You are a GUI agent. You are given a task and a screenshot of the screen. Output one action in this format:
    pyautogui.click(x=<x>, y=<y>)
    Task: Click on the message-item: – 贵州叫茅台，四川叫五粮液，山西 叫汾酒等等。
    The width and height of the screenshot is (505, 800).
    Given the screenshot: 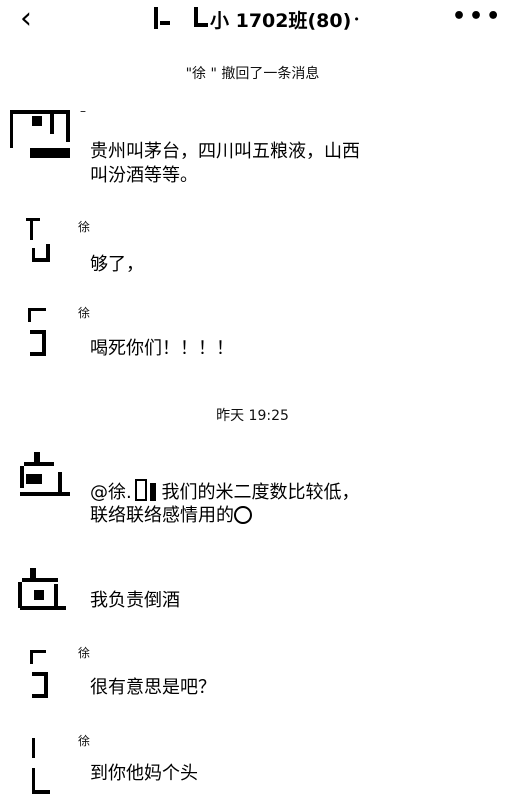 What is the action you would take?
    pyautogui.click(x=252, y=147)
    